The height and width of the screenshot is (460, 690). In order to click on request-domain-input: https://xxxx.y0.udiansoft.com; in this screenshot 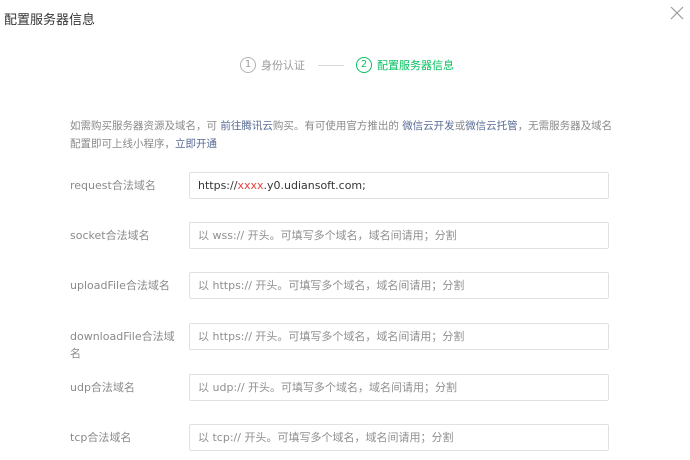, I will do `click(399, 185)`.